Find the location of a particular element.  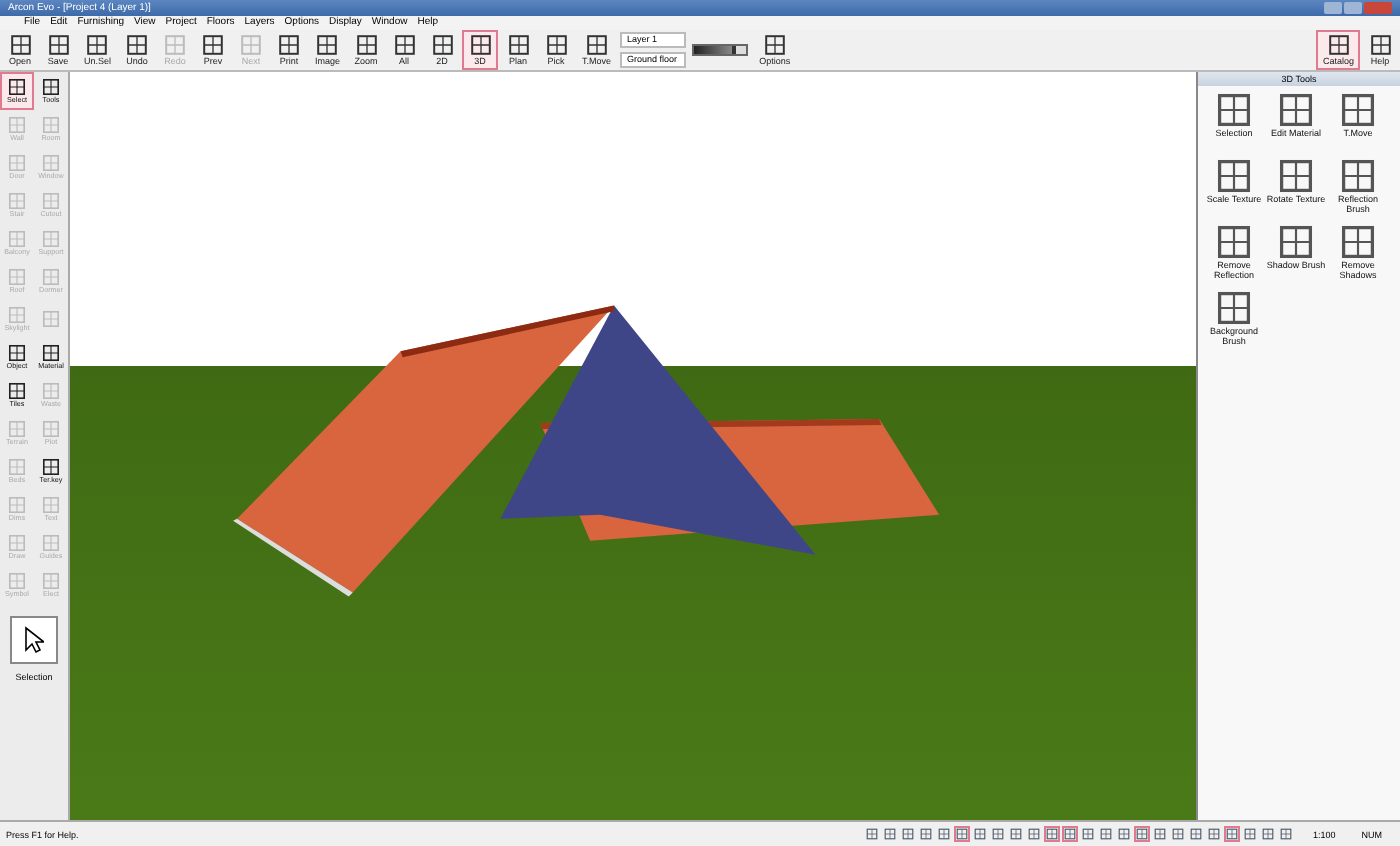

zoom-slider-thumb is located at coordinates (715, 50).